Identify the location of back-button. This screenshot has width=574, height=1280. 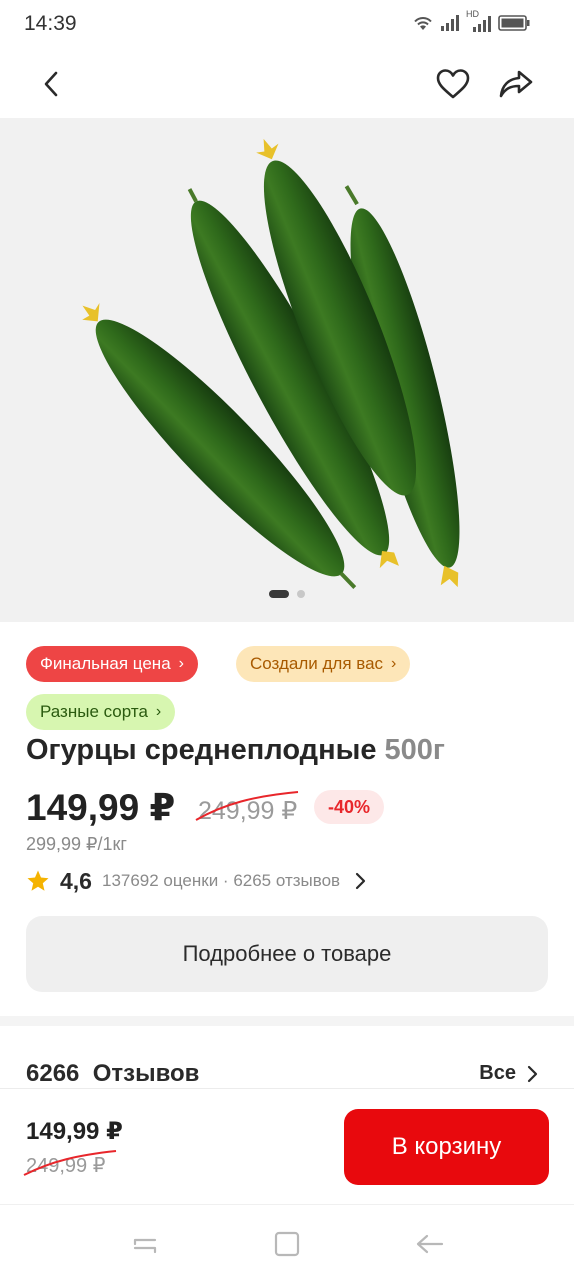
(52, 84).